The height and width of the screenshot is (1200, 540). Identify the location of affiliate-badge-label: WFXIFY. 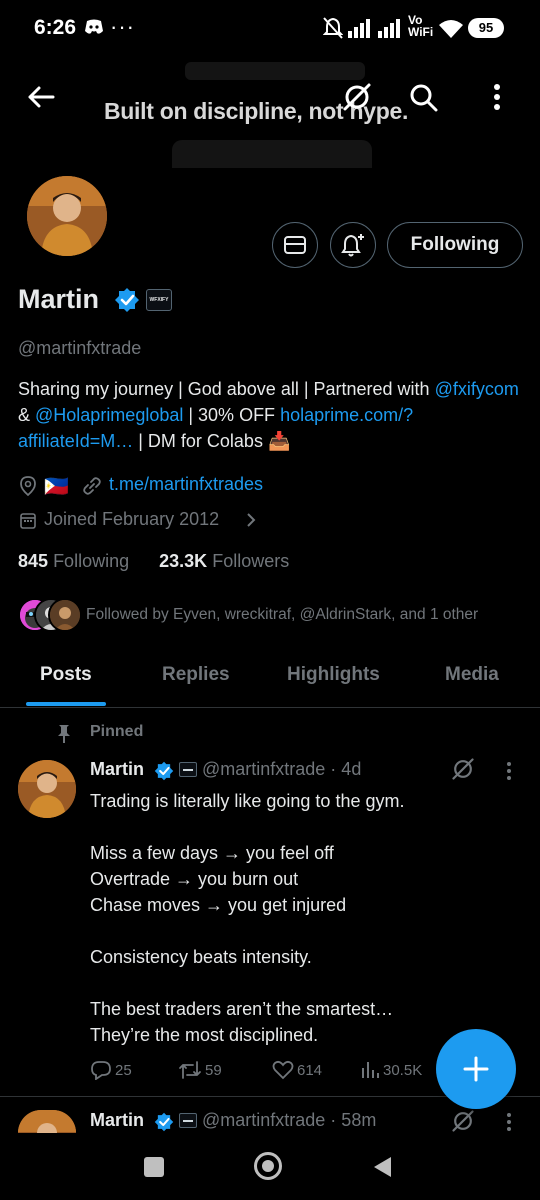
(159, 300).